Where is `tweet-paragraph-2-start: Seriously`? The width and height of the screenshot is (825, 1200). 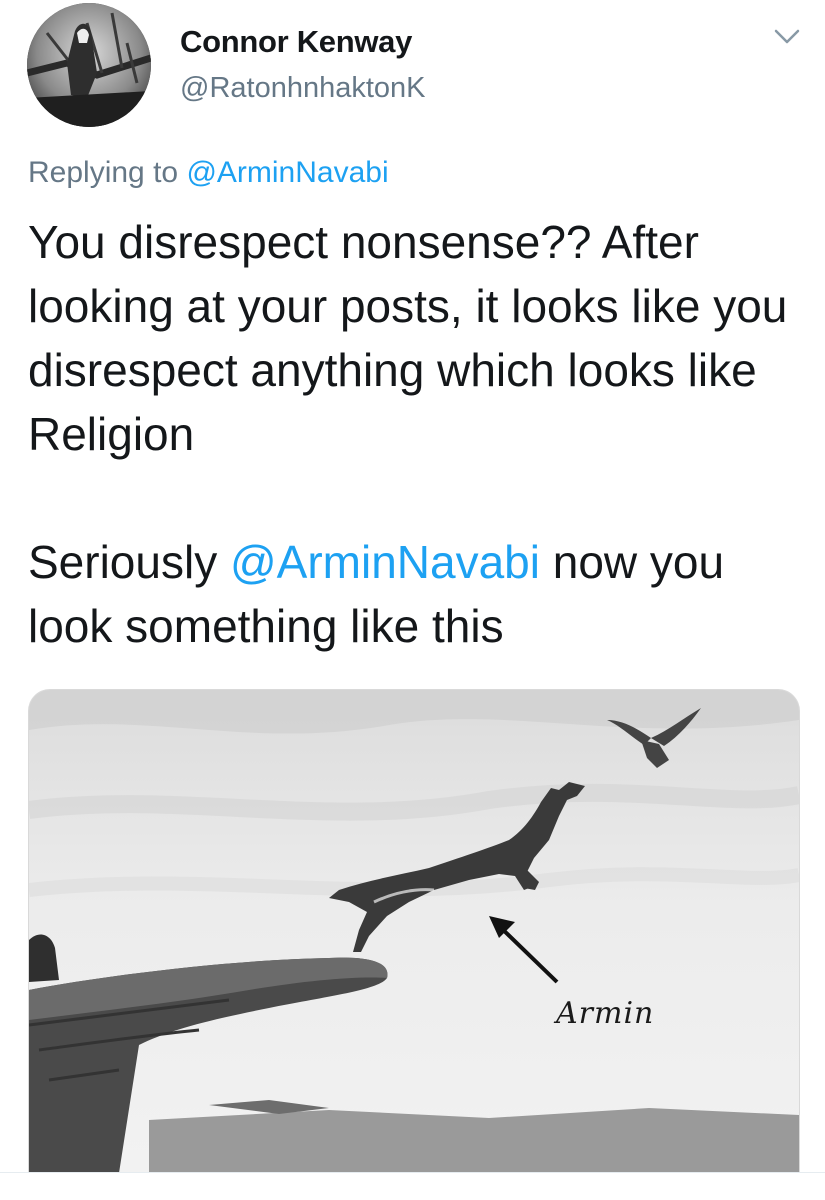
tweet-paragraph-2-start: Seriously is located at coordinates (129, 562).